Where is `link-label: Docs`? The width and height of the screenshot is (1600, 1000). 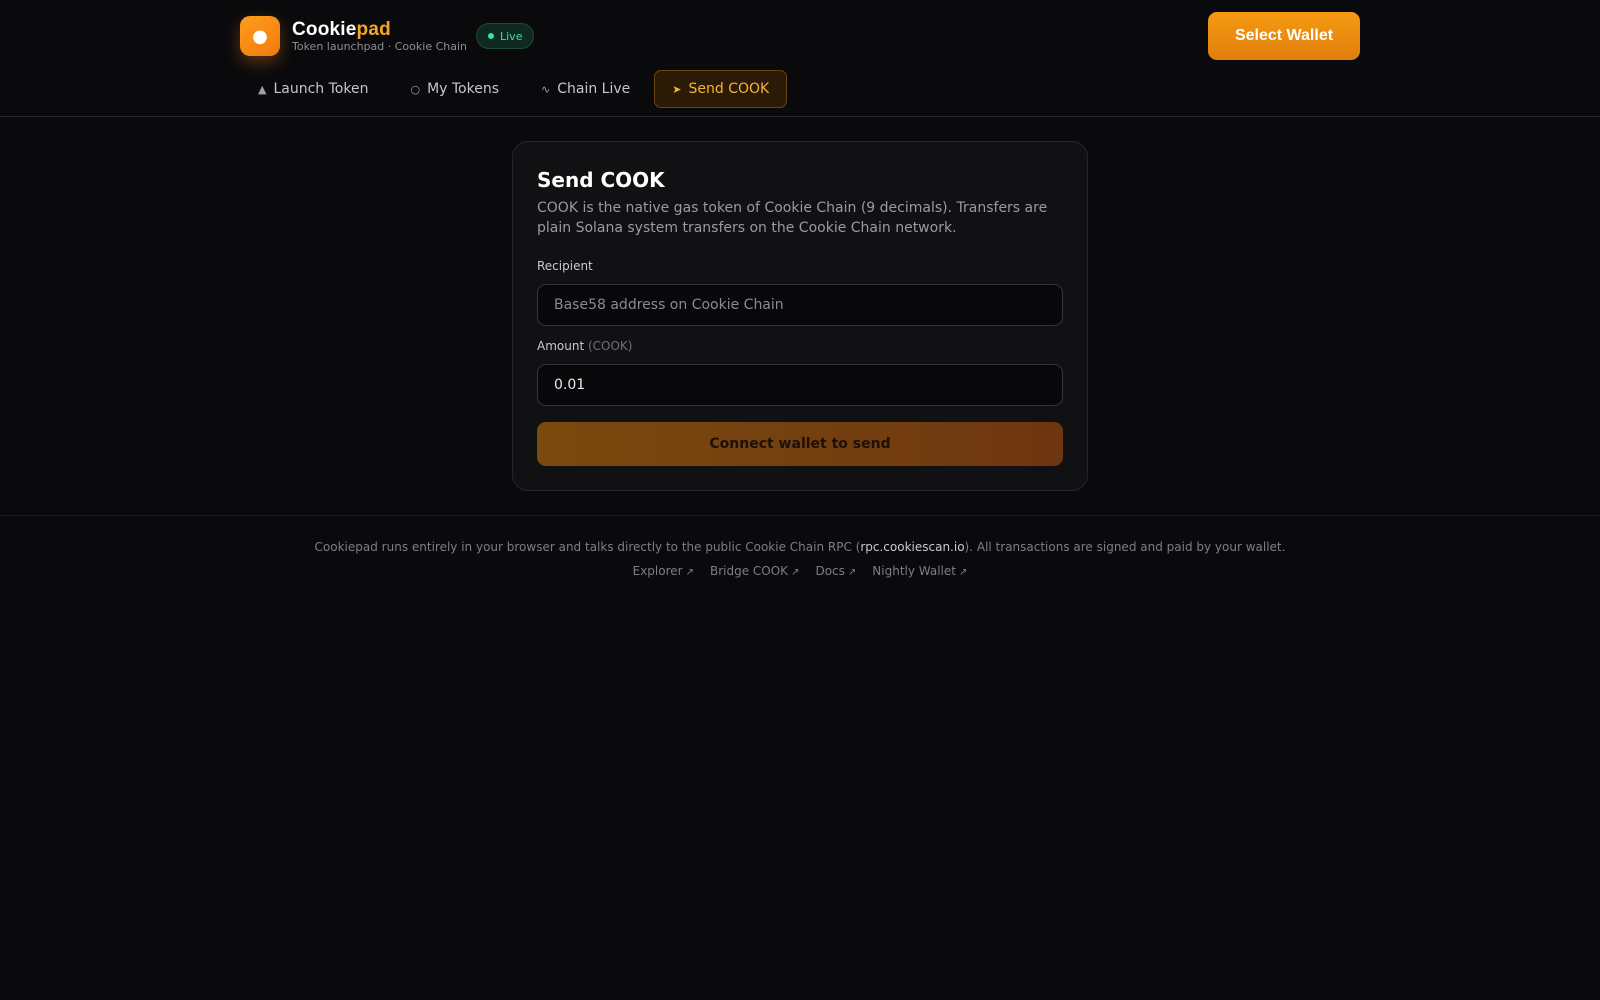 link-label: Docs is located at coordinates (830, 571).